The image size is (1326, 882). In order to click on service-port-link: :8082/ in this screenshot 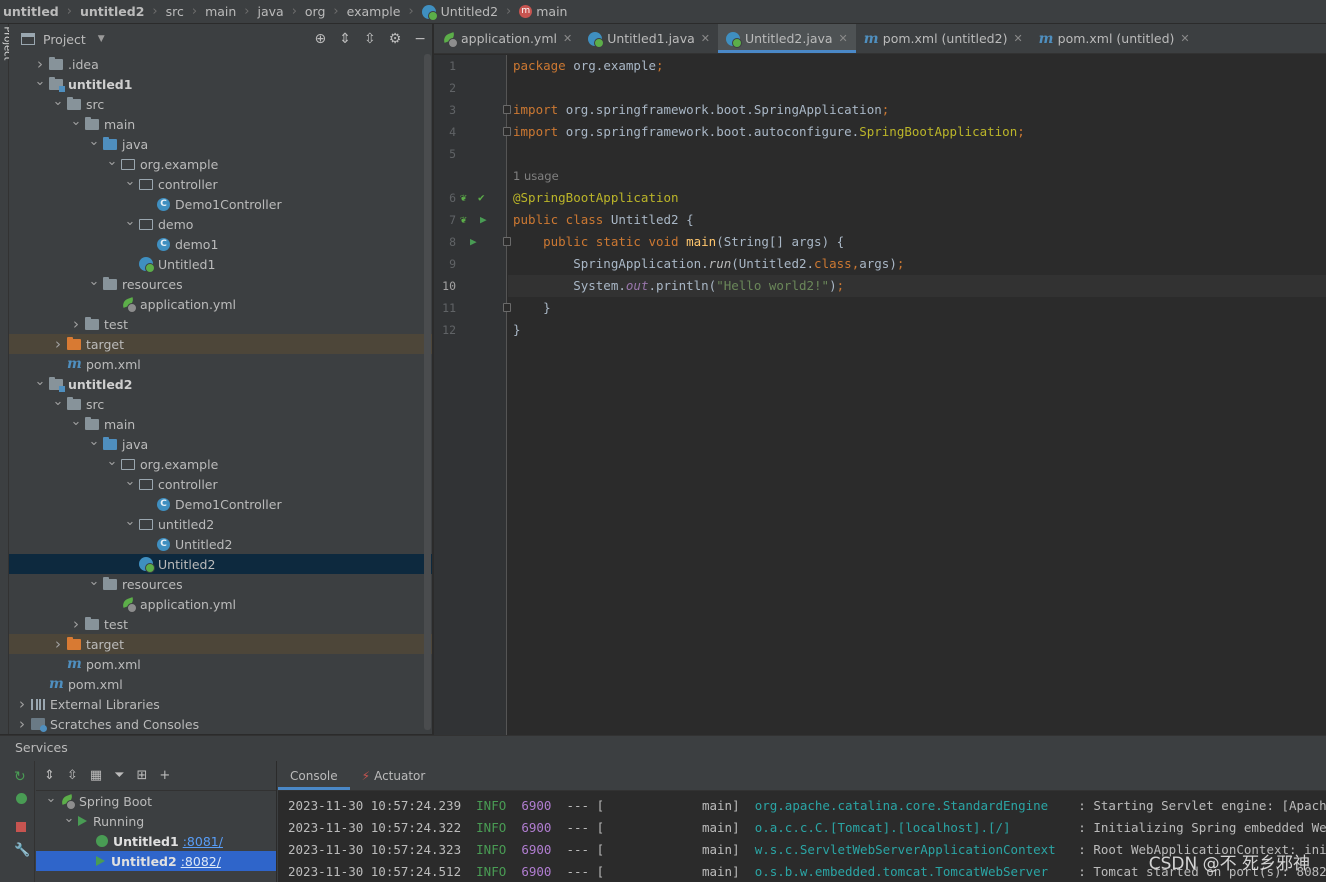, I will do `click(201, 861)`.